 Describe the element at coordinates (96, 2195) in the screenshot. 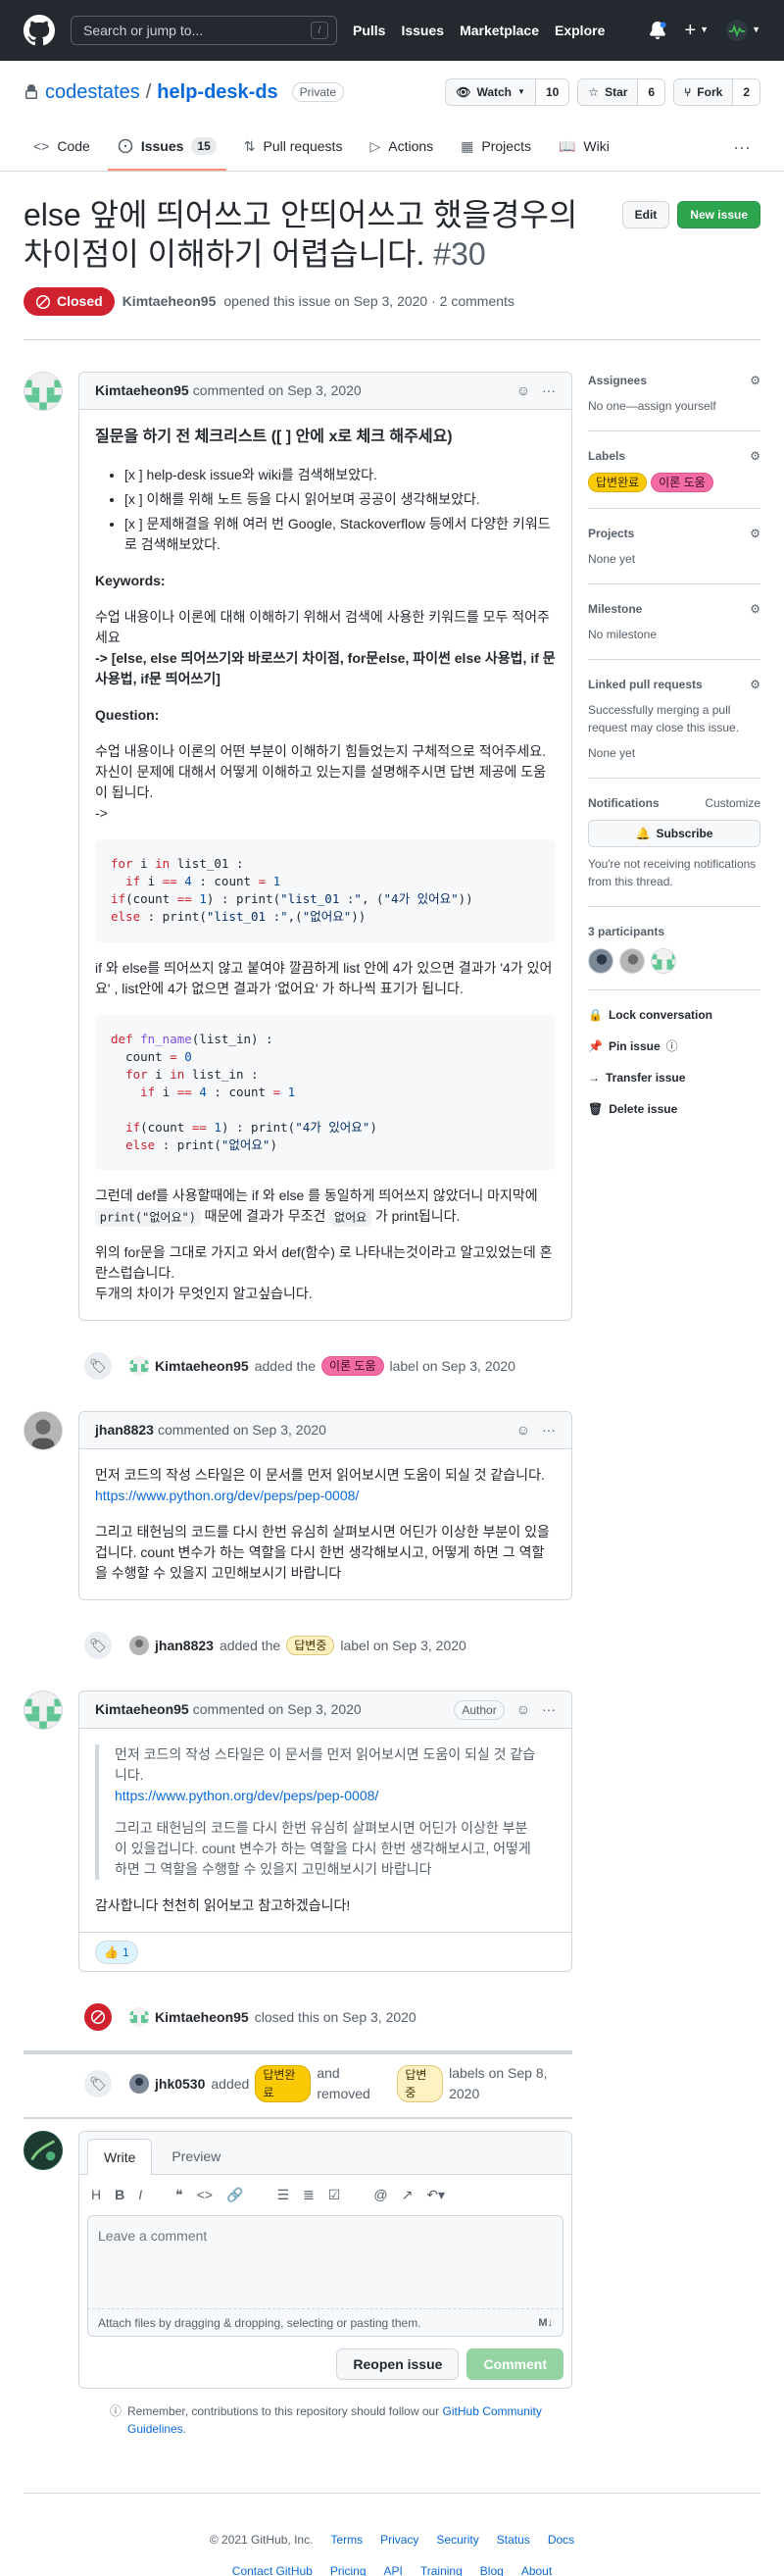

I see `heading-icon: H` at that location.